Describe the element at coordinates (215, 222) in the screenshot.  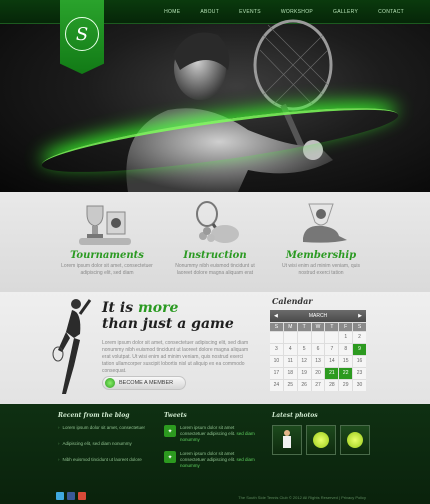
I see `tennis-equipment-icon` at that location.